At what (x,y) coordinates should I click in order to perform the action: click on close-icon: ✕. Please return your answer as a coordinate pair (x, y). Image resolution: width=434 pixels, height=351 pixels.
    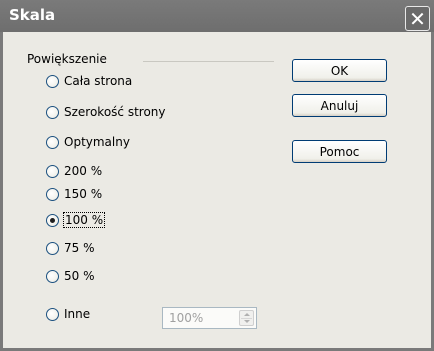
    Looking at the image, I should click on (417, 18).